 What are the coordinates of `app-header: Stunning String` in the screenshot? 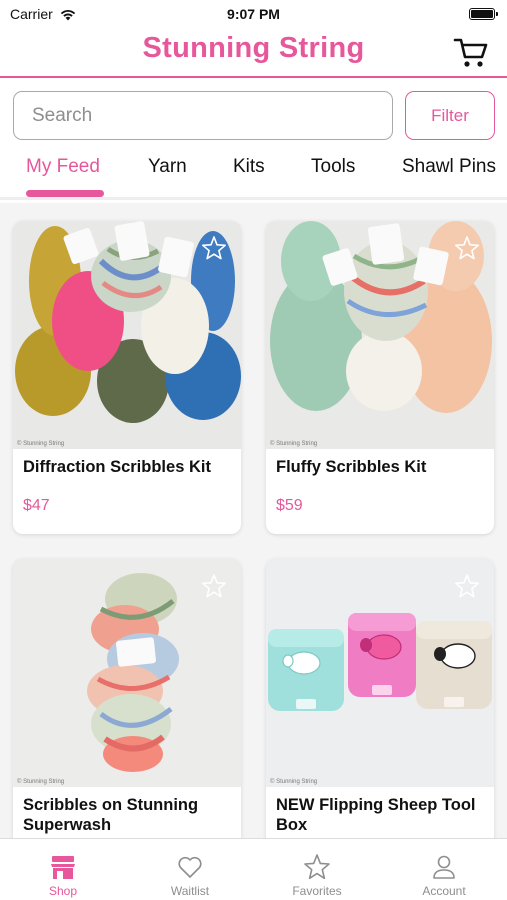 It's located at (253, 53).